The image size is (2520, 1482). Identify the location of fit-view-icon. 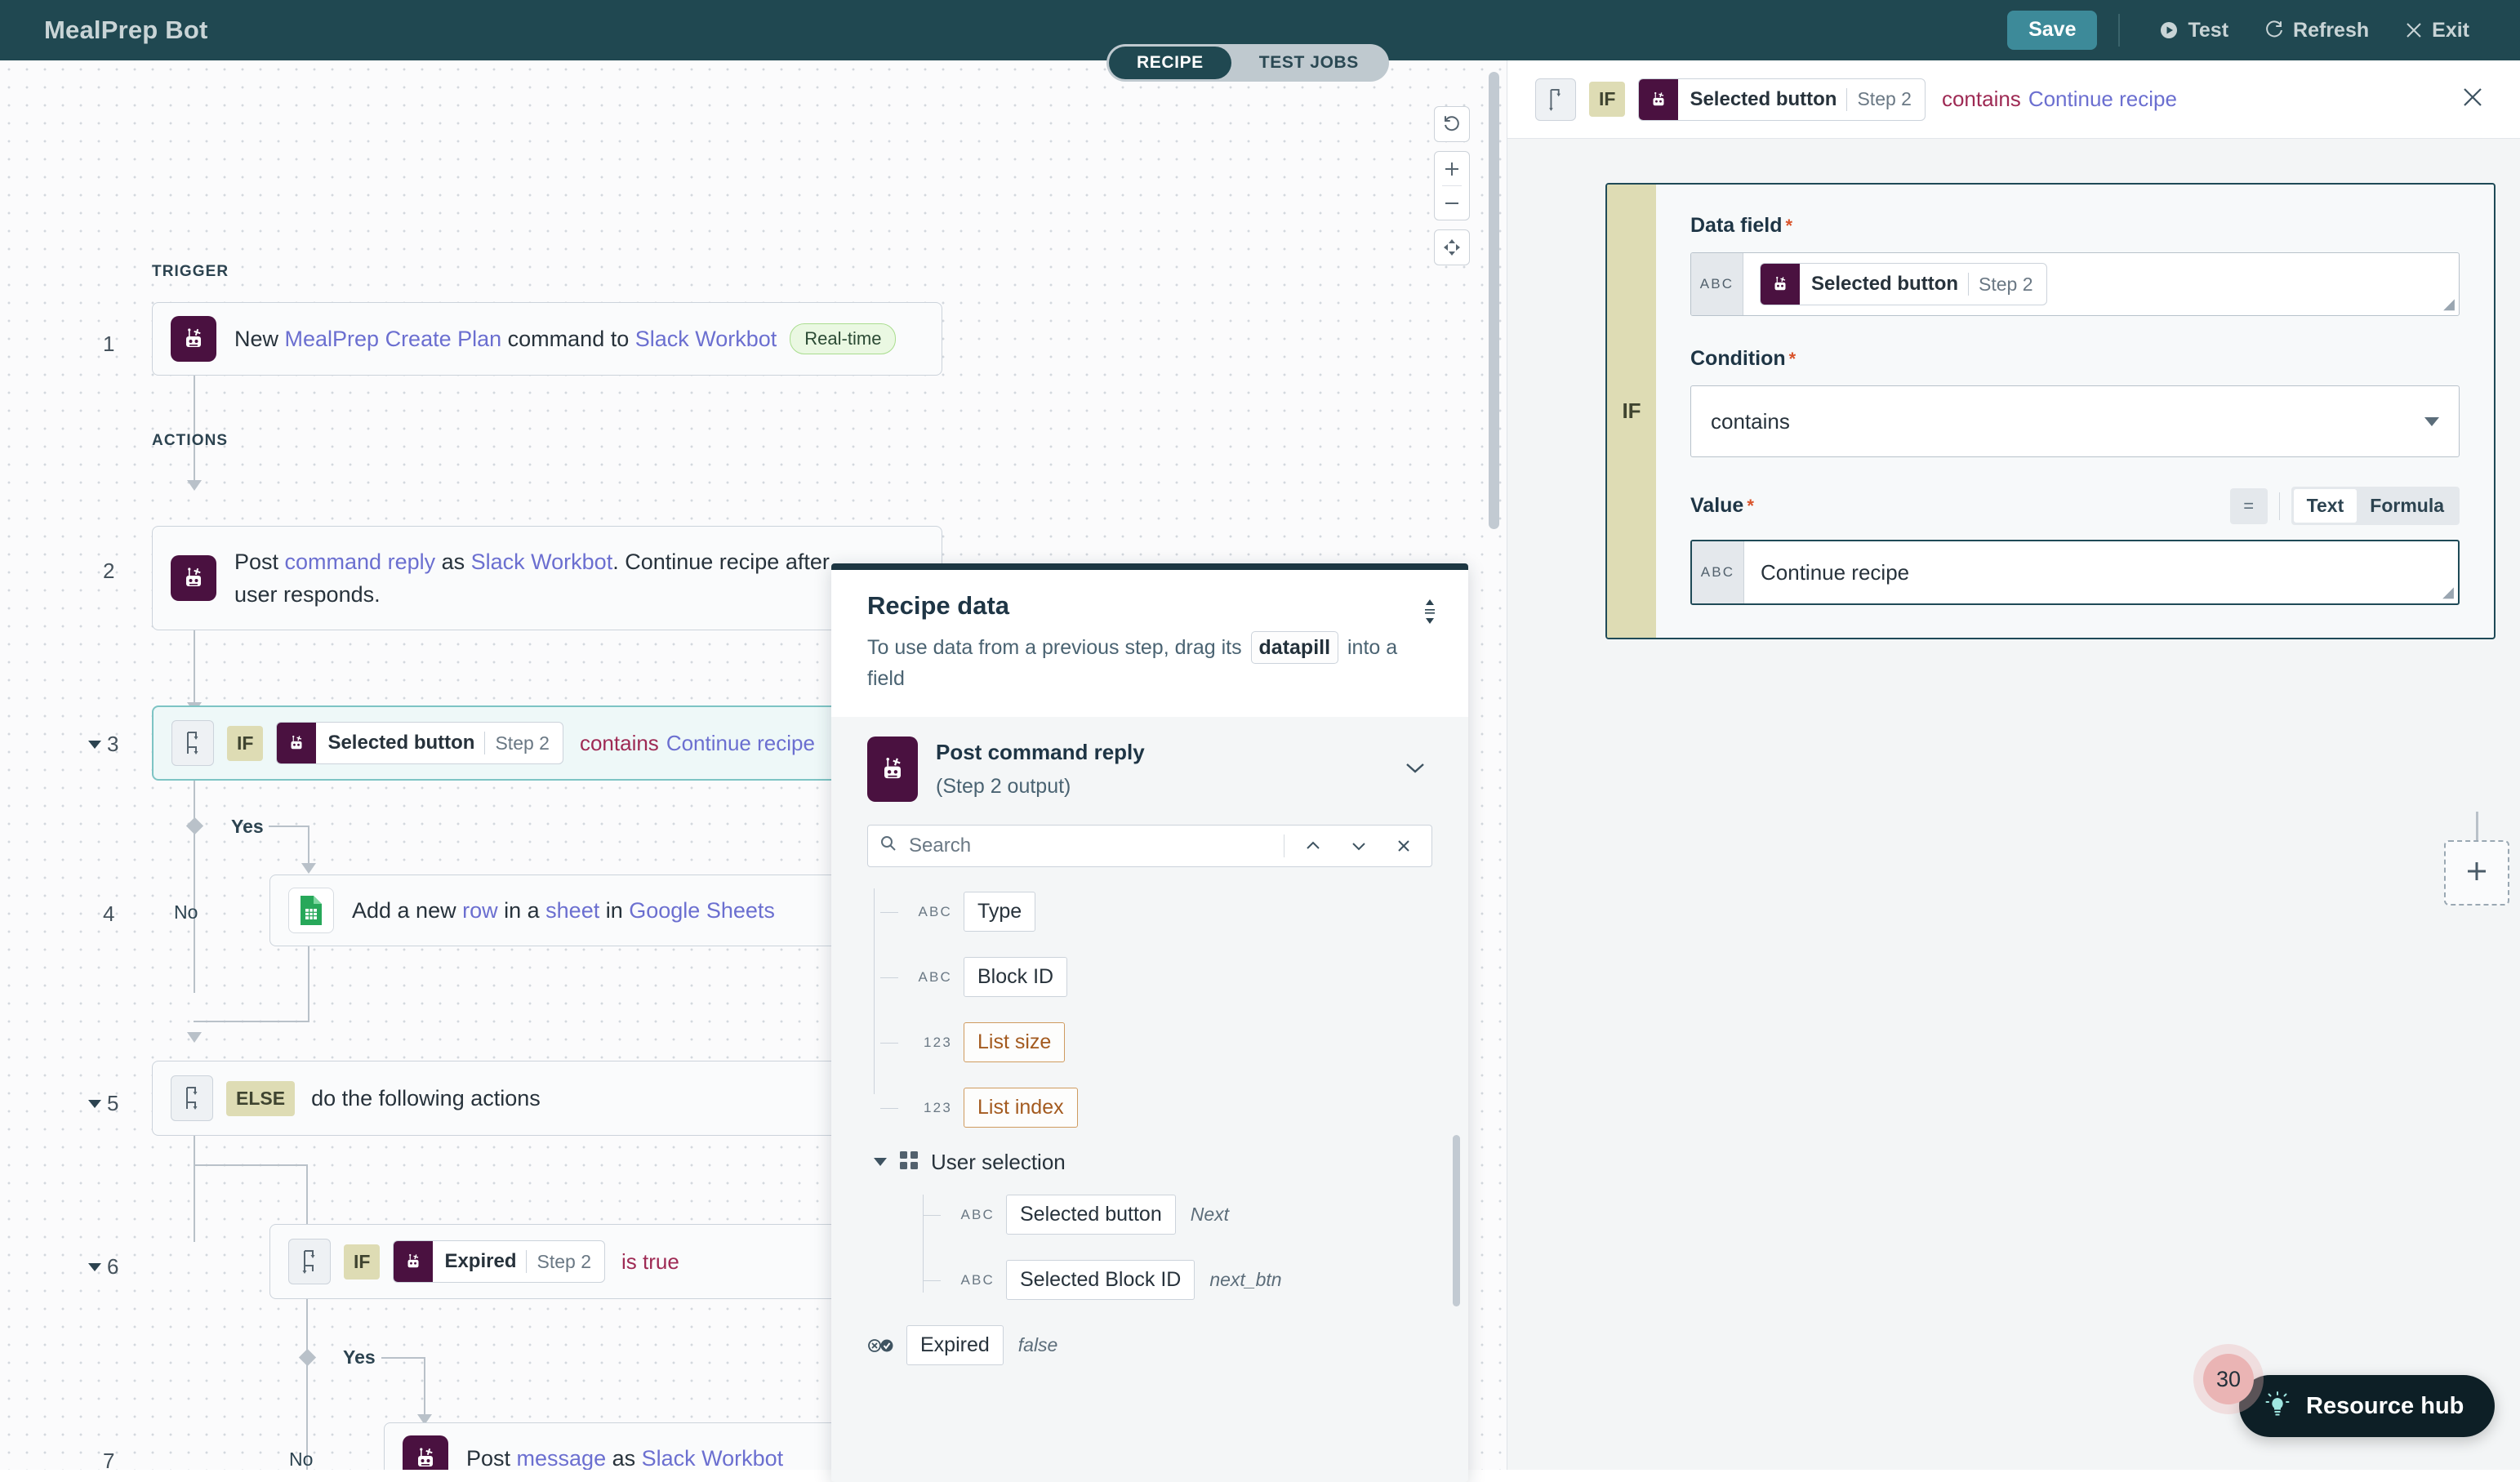
(1452, 247).